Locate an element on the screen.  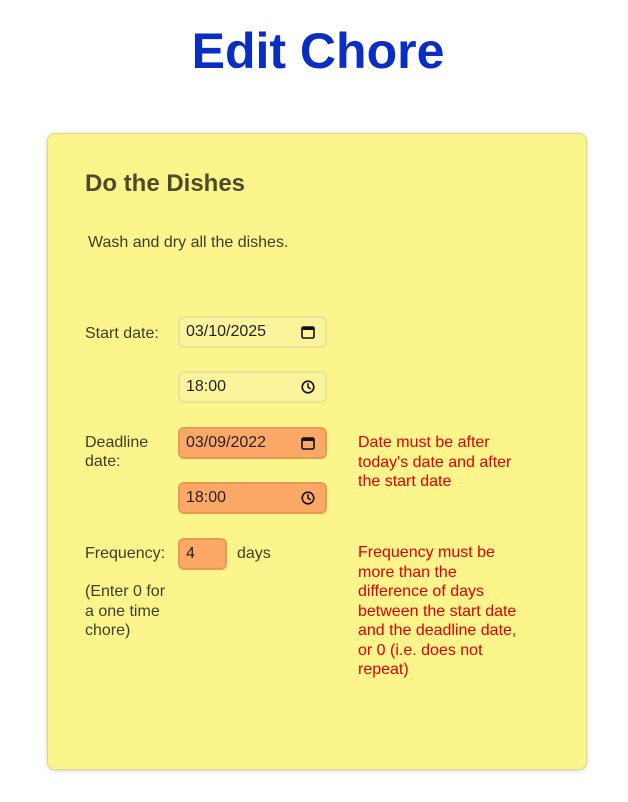
deadline-date-input: 03/09/2022 is located at coordinates (252, 443).